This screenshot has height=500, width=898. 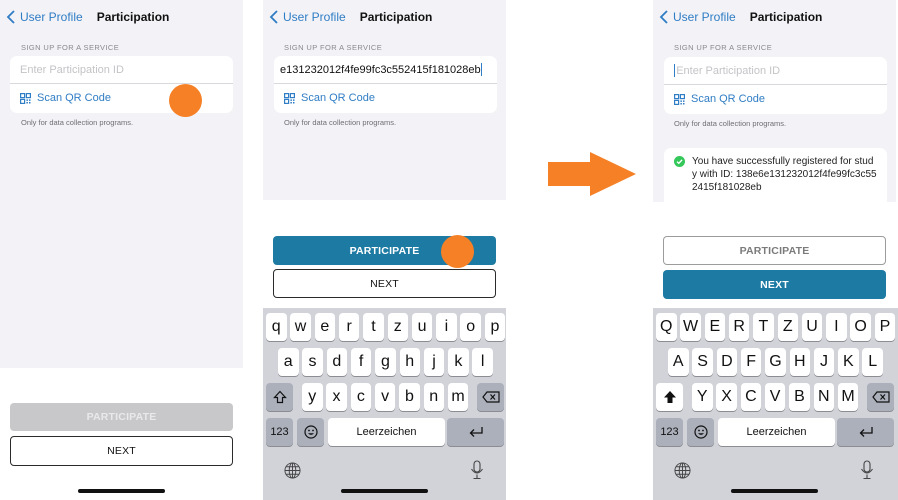 I want to click on emoji-icon, so click(x=310, y=432).